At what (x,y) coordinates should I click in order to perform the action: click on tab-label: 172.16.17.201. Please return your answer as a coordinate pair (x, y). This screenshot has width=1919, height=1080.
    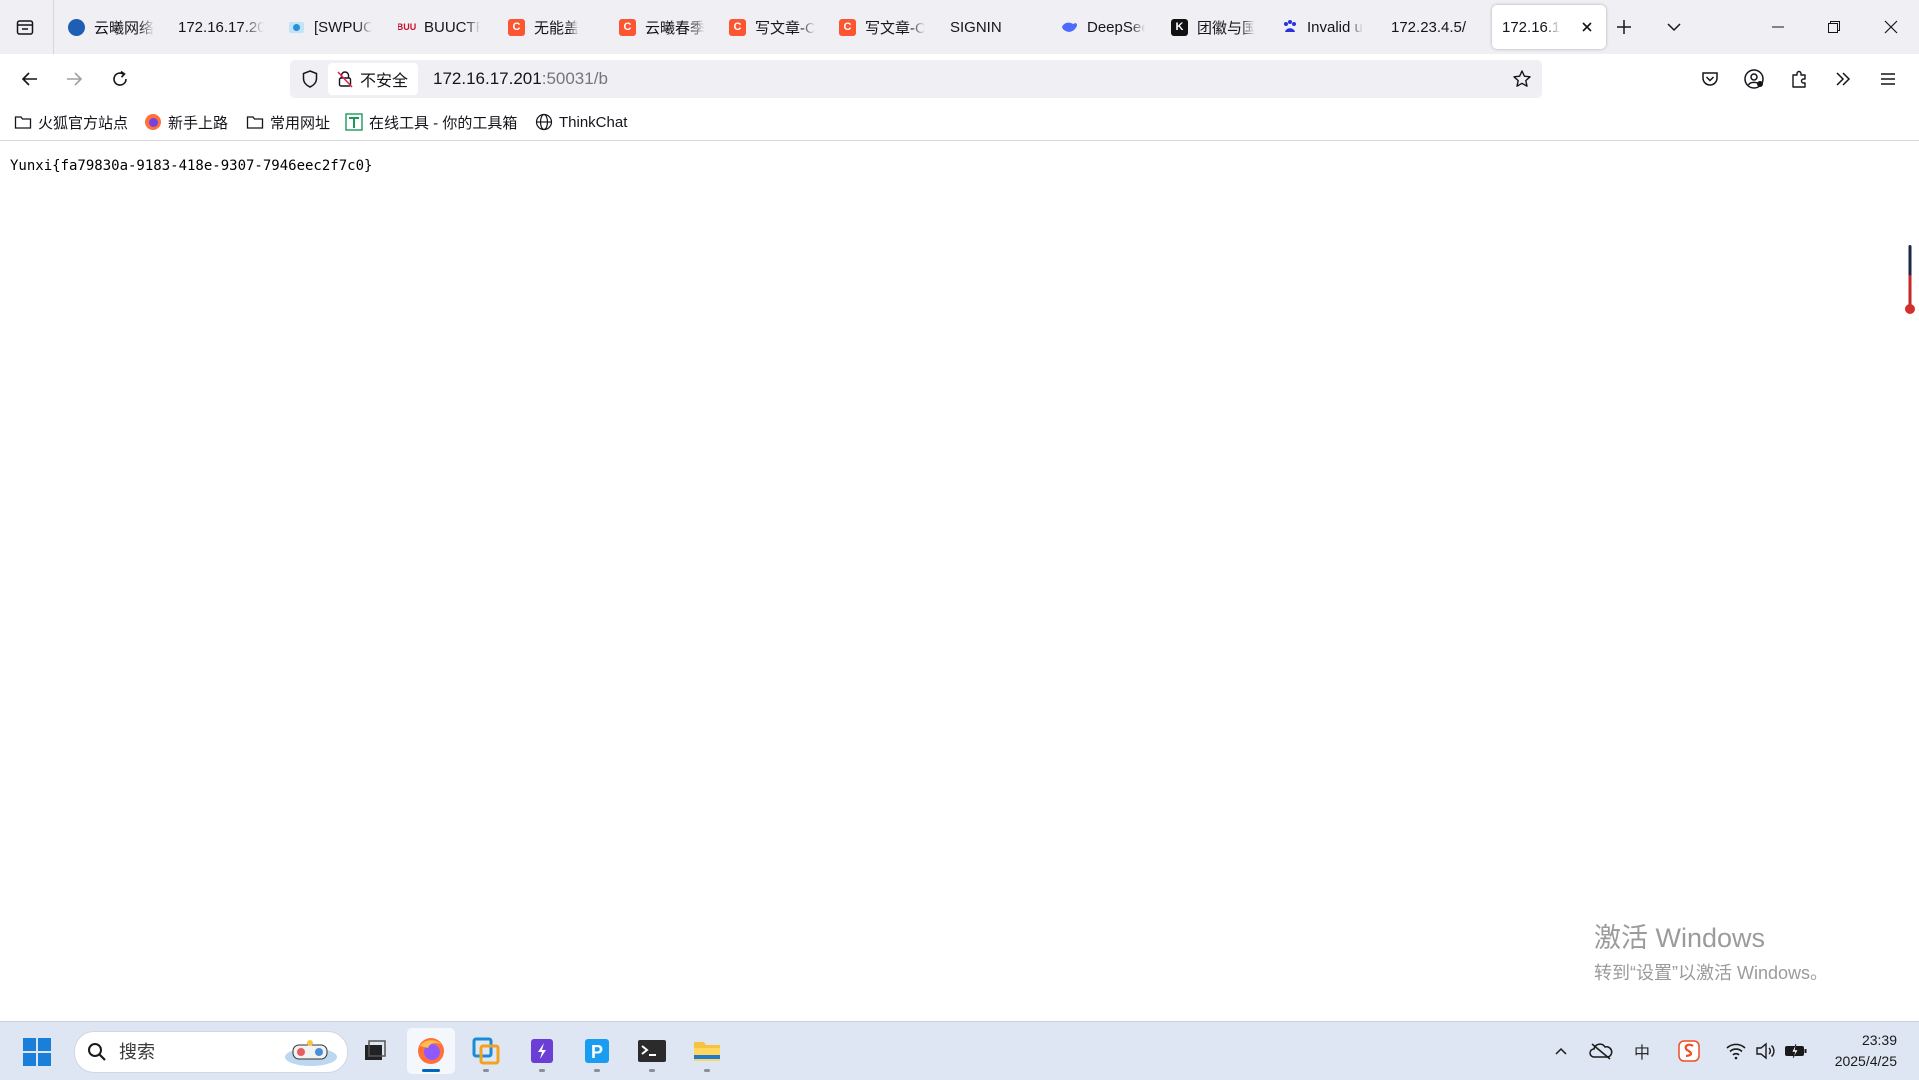
    Looking at the image, I should click on (221, 27).